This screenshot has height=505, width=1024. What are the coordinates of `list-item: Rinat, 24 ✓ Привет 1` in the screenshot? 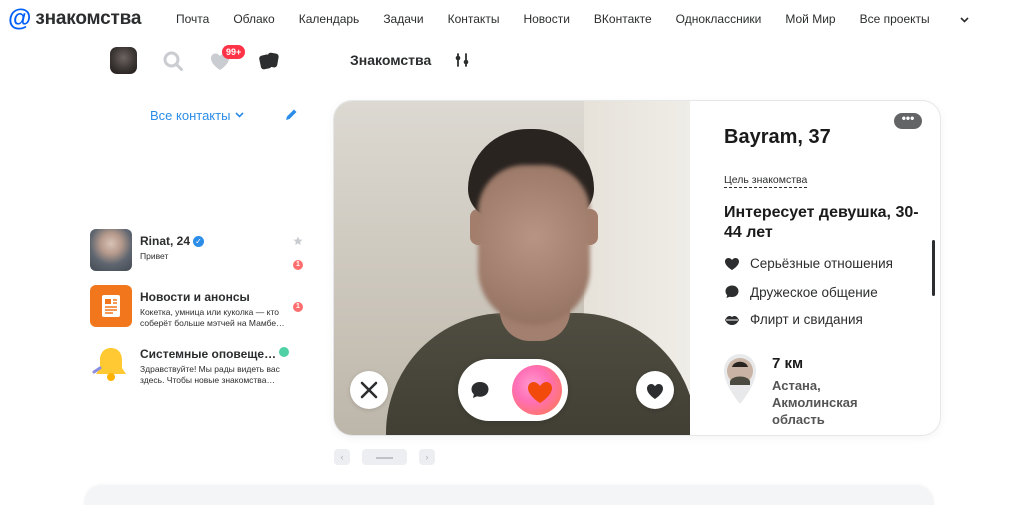 It's located at (200, 251).